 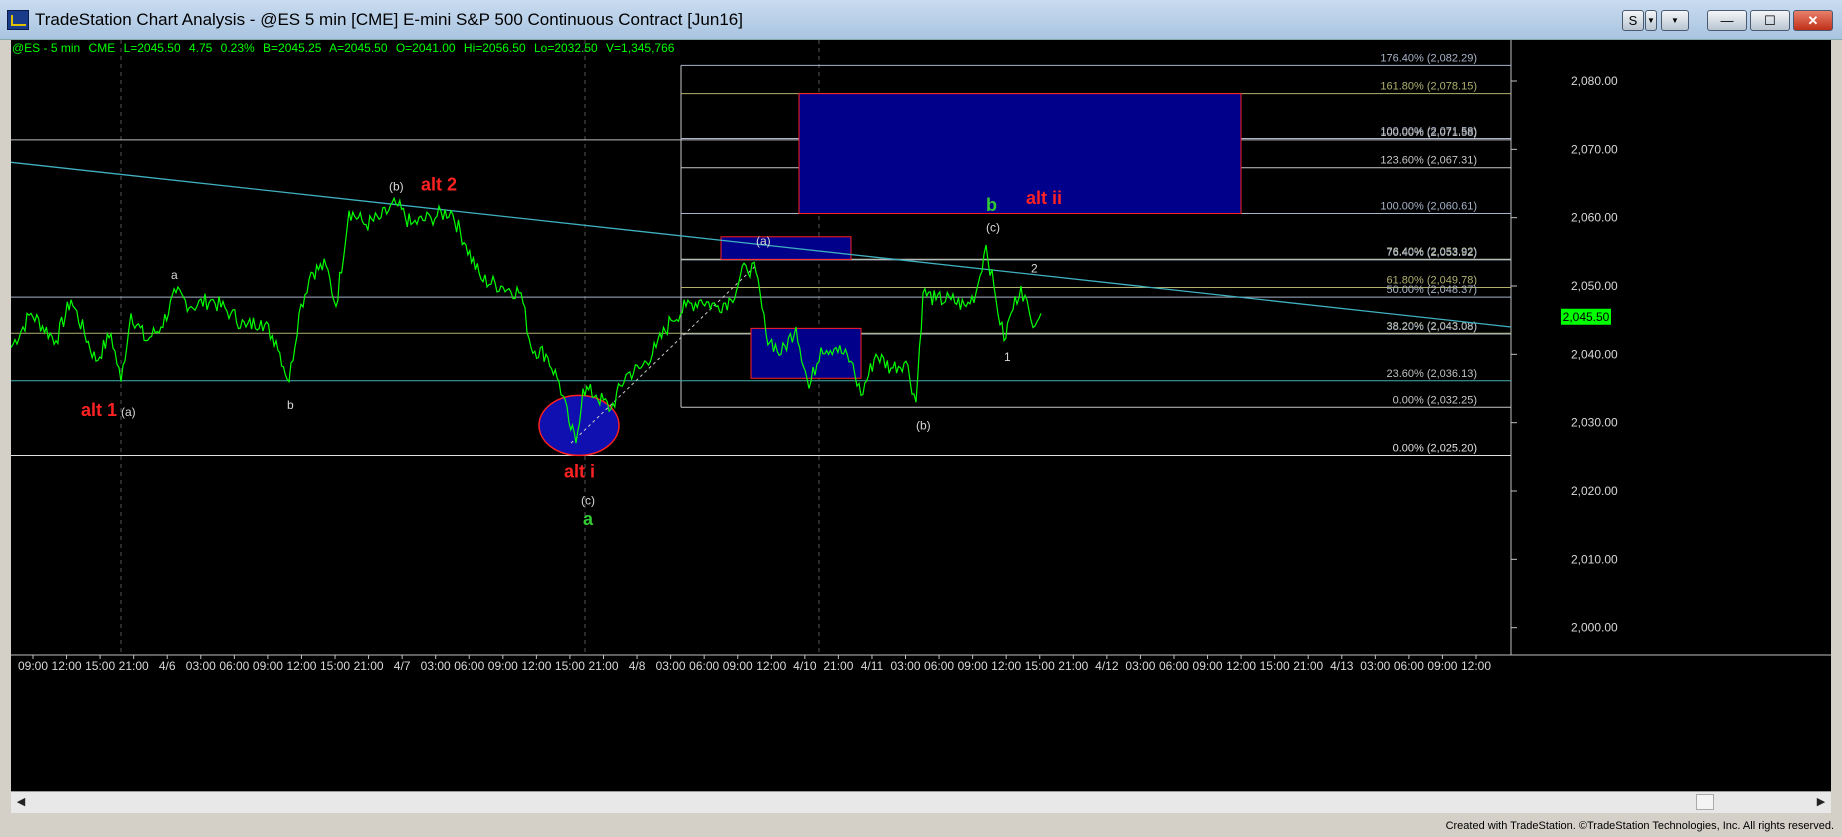 What do you see at coordinates (1431, 290) in the screenshot?
I see `fib-level-label: 50.00% (2,048.37)` at bounding box center [1431, 290].